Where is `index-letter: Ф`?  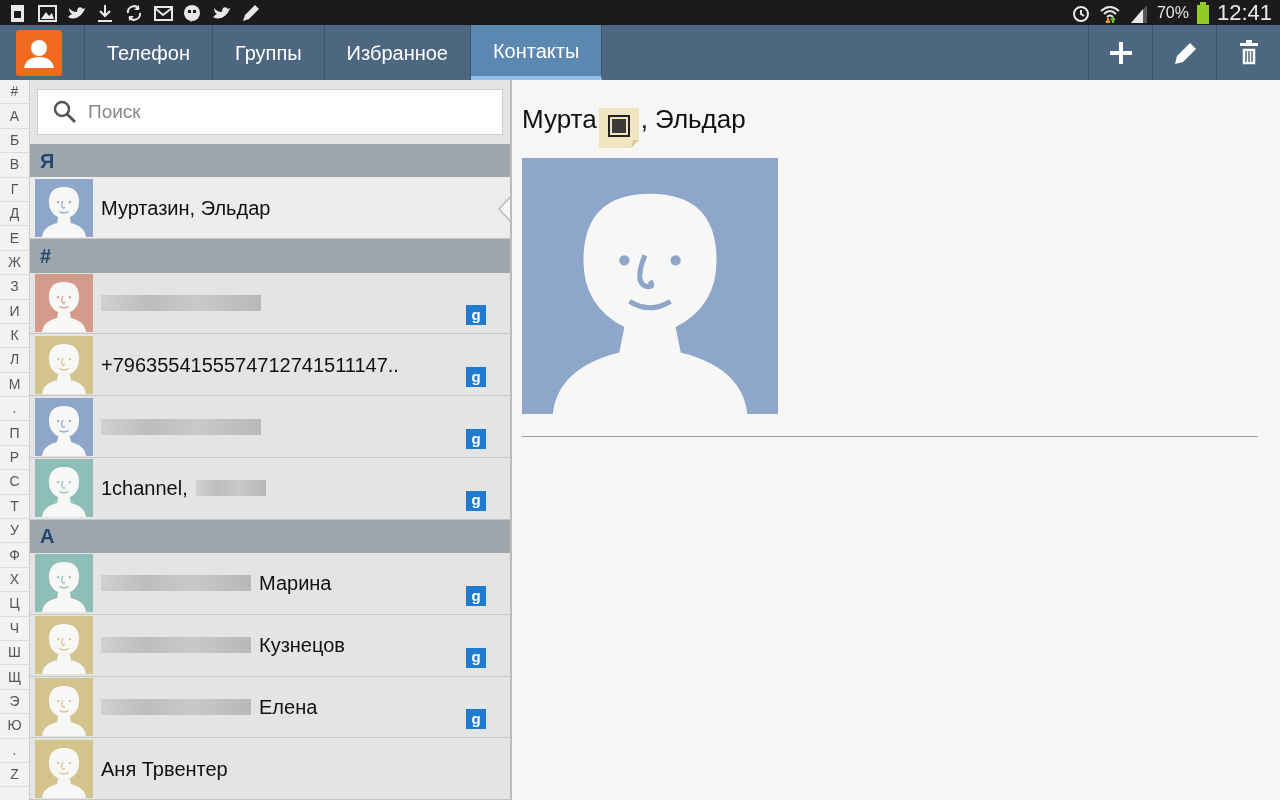 index-letter: Ф is located at coordinates (14, 555).